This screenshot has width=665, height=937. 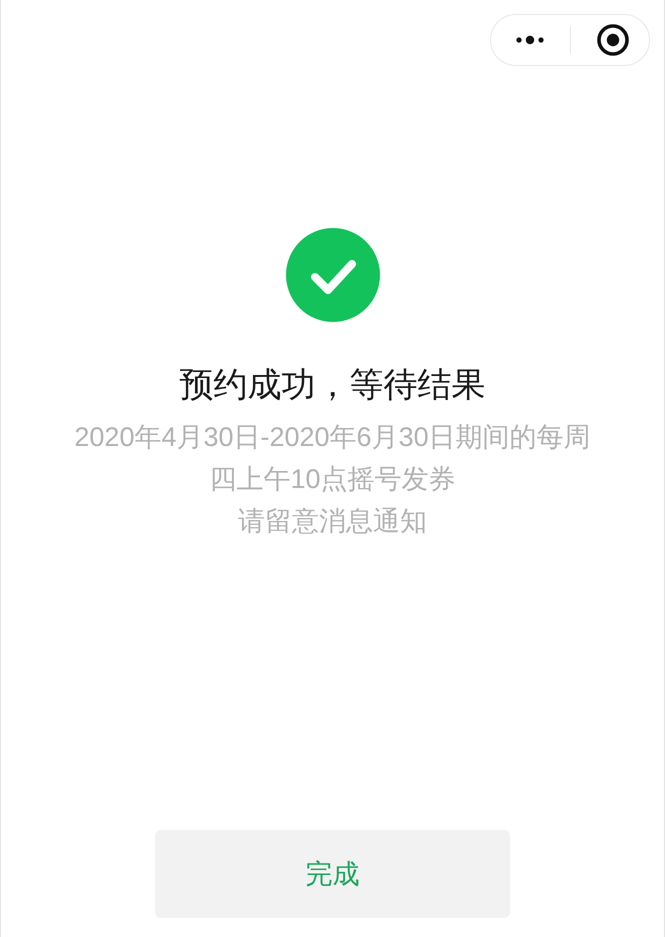 I want to click on circle-dot-icon, so click(x=613, y=40).